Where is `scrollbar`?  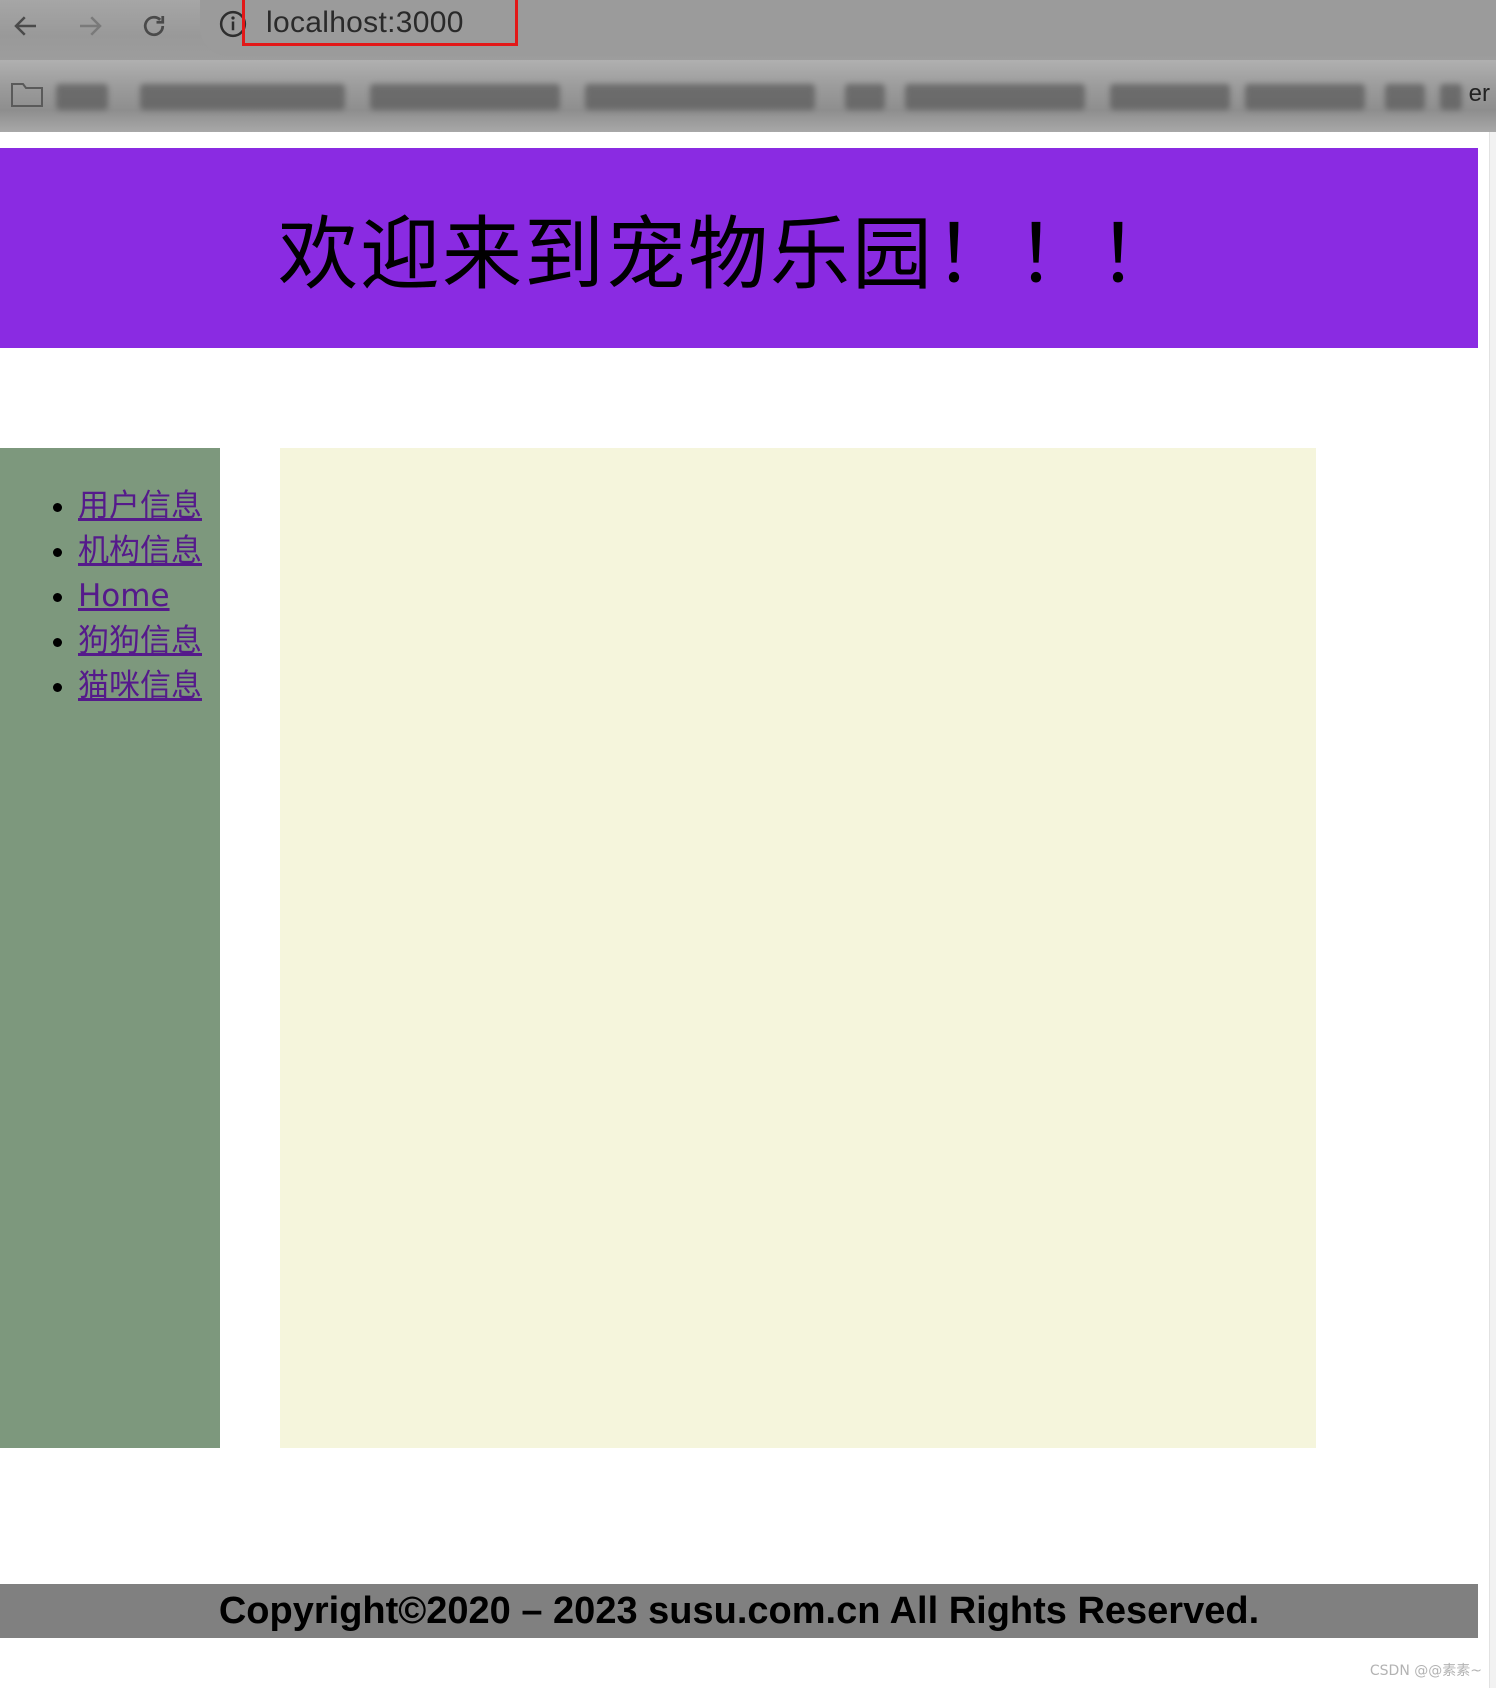 scrollbar is located at coordinates (1492, 910).